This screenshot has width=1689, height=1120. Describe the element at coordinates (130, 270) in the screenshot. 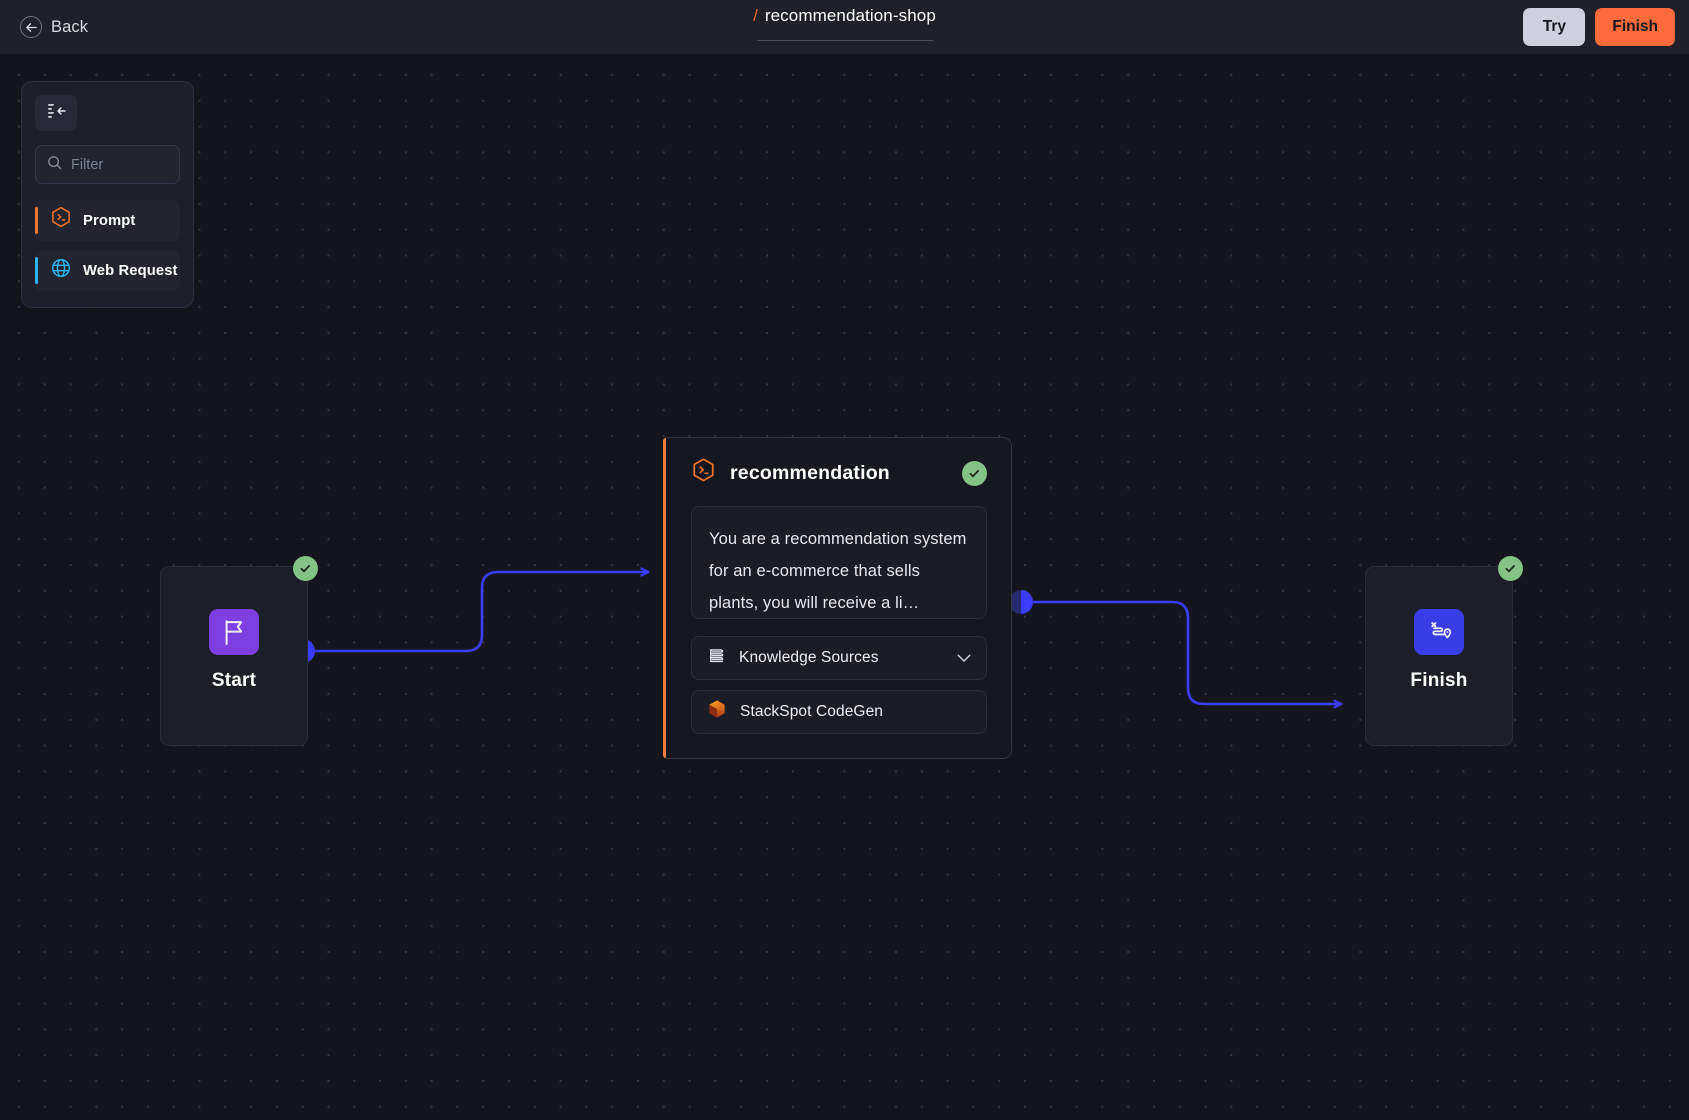

I see `palette-item-label: Web Request` at that location.